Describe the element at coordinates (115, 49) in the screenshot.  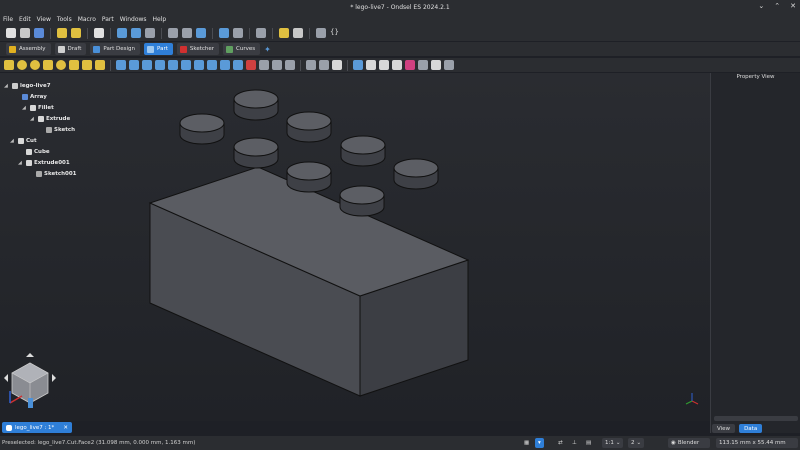
I see `tab-part-design: Part Design` at that location.